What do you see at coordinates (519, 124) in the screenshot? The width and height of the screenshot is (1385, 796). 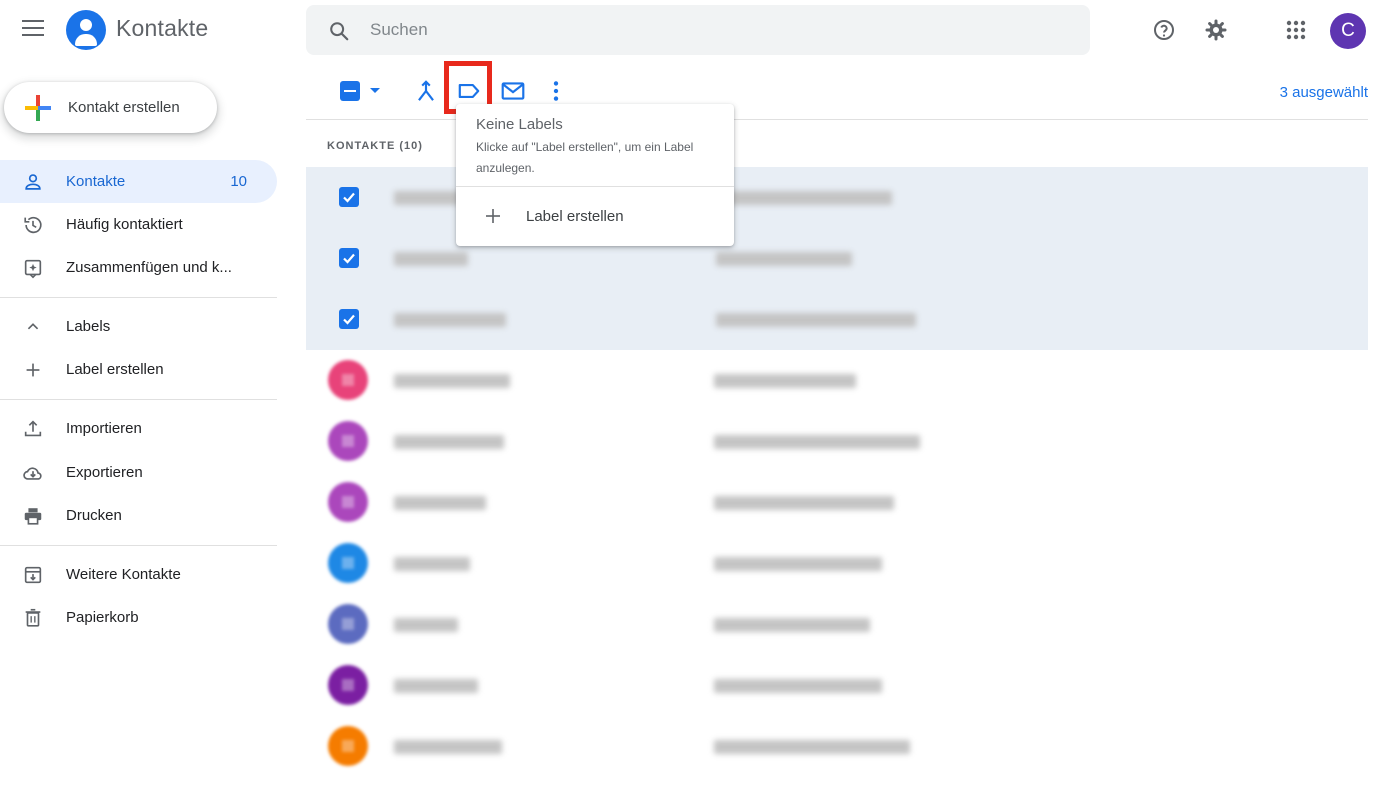 I see `menu-title: Keine Labels` at bounding box center [519, 124].